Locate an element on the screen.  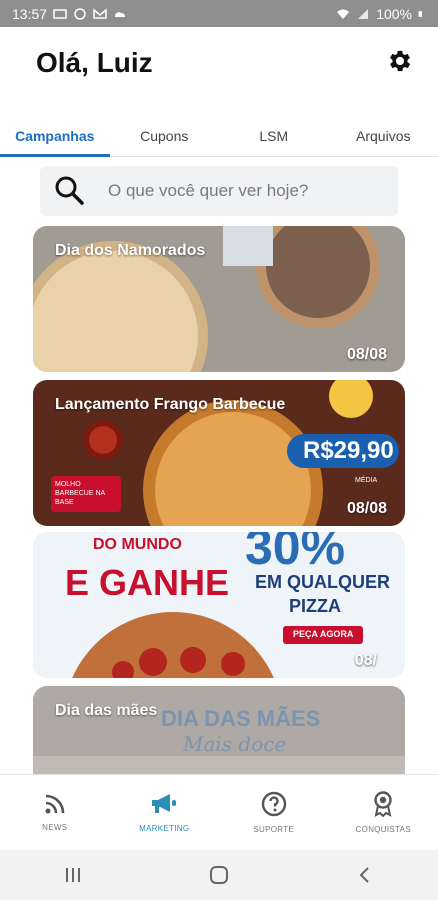
campaign-title: Dia das mães is located at coordinates (106, 710).